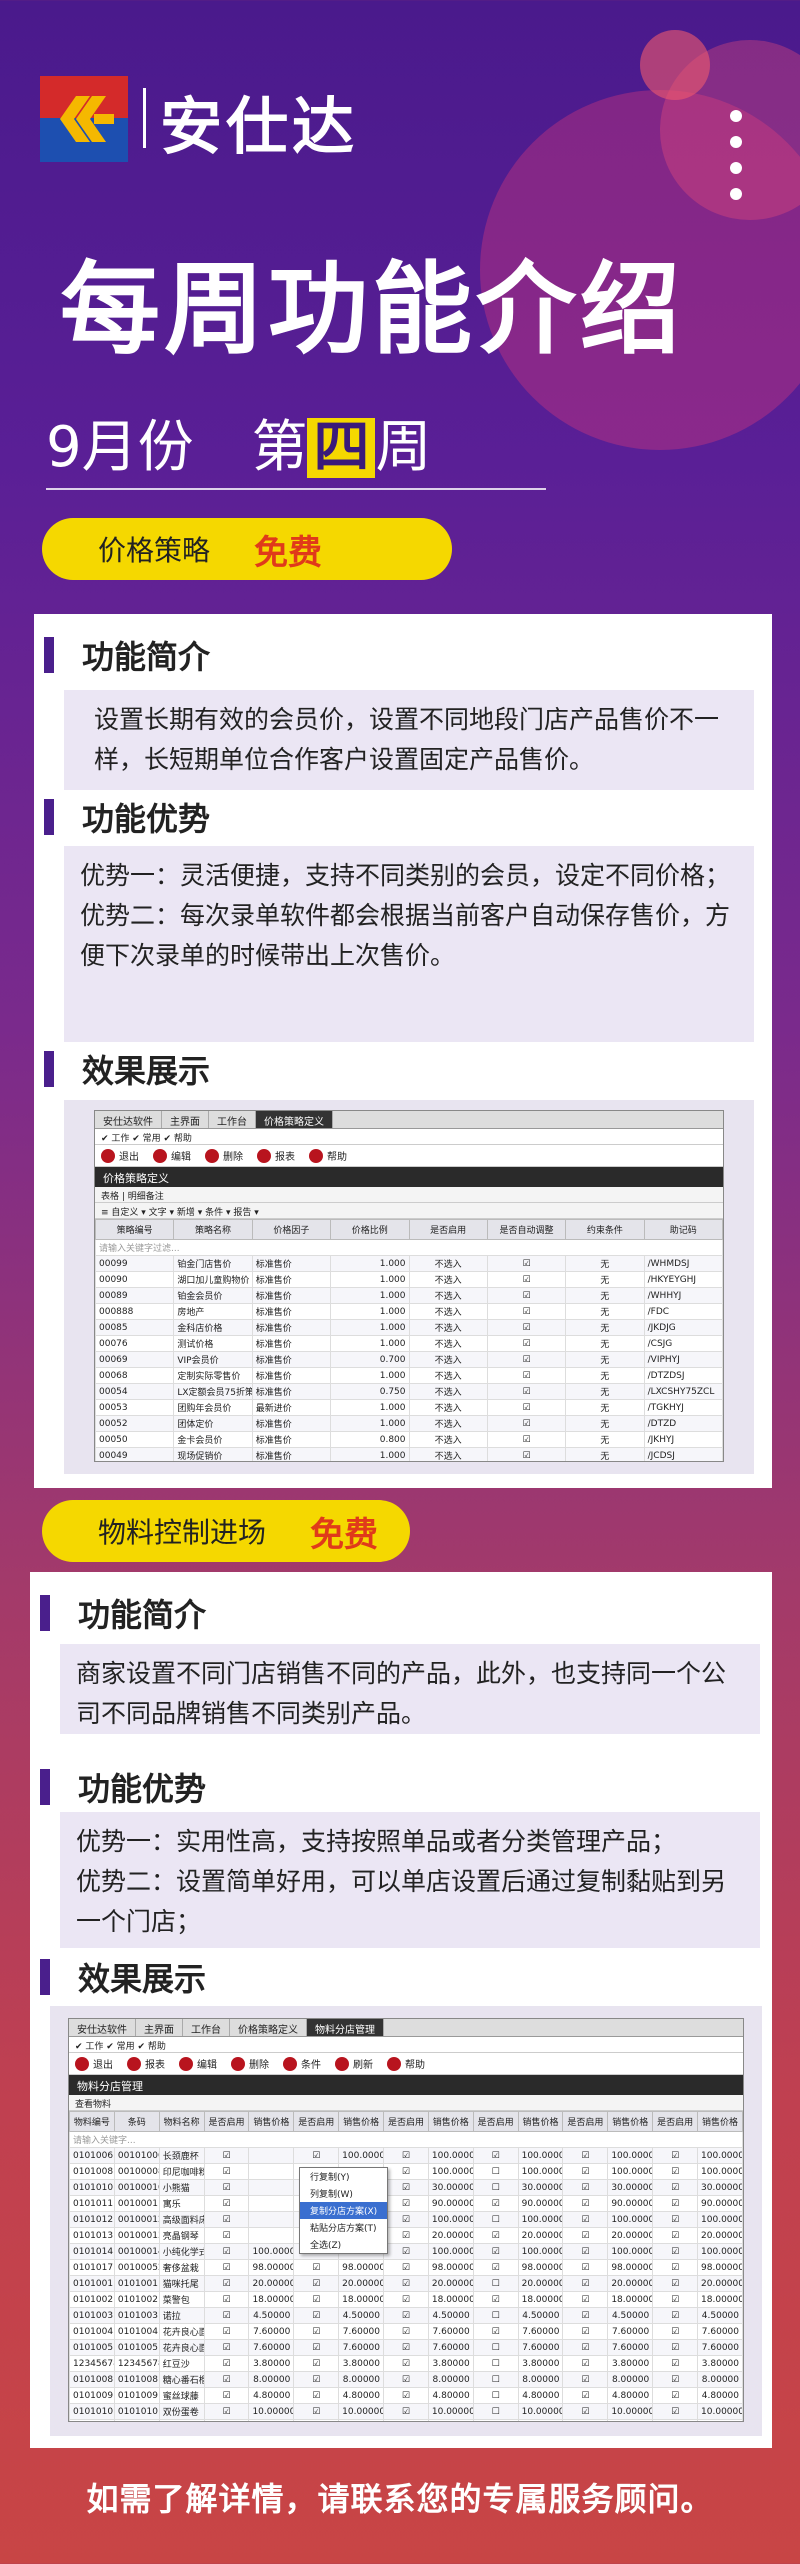 This screenshot has width=800, height=2564. I want to click on table-row: 00049 现场促销价 标准售价 1.000 不选入 ☑ 无/JCDSJ, so click(409, 1454).